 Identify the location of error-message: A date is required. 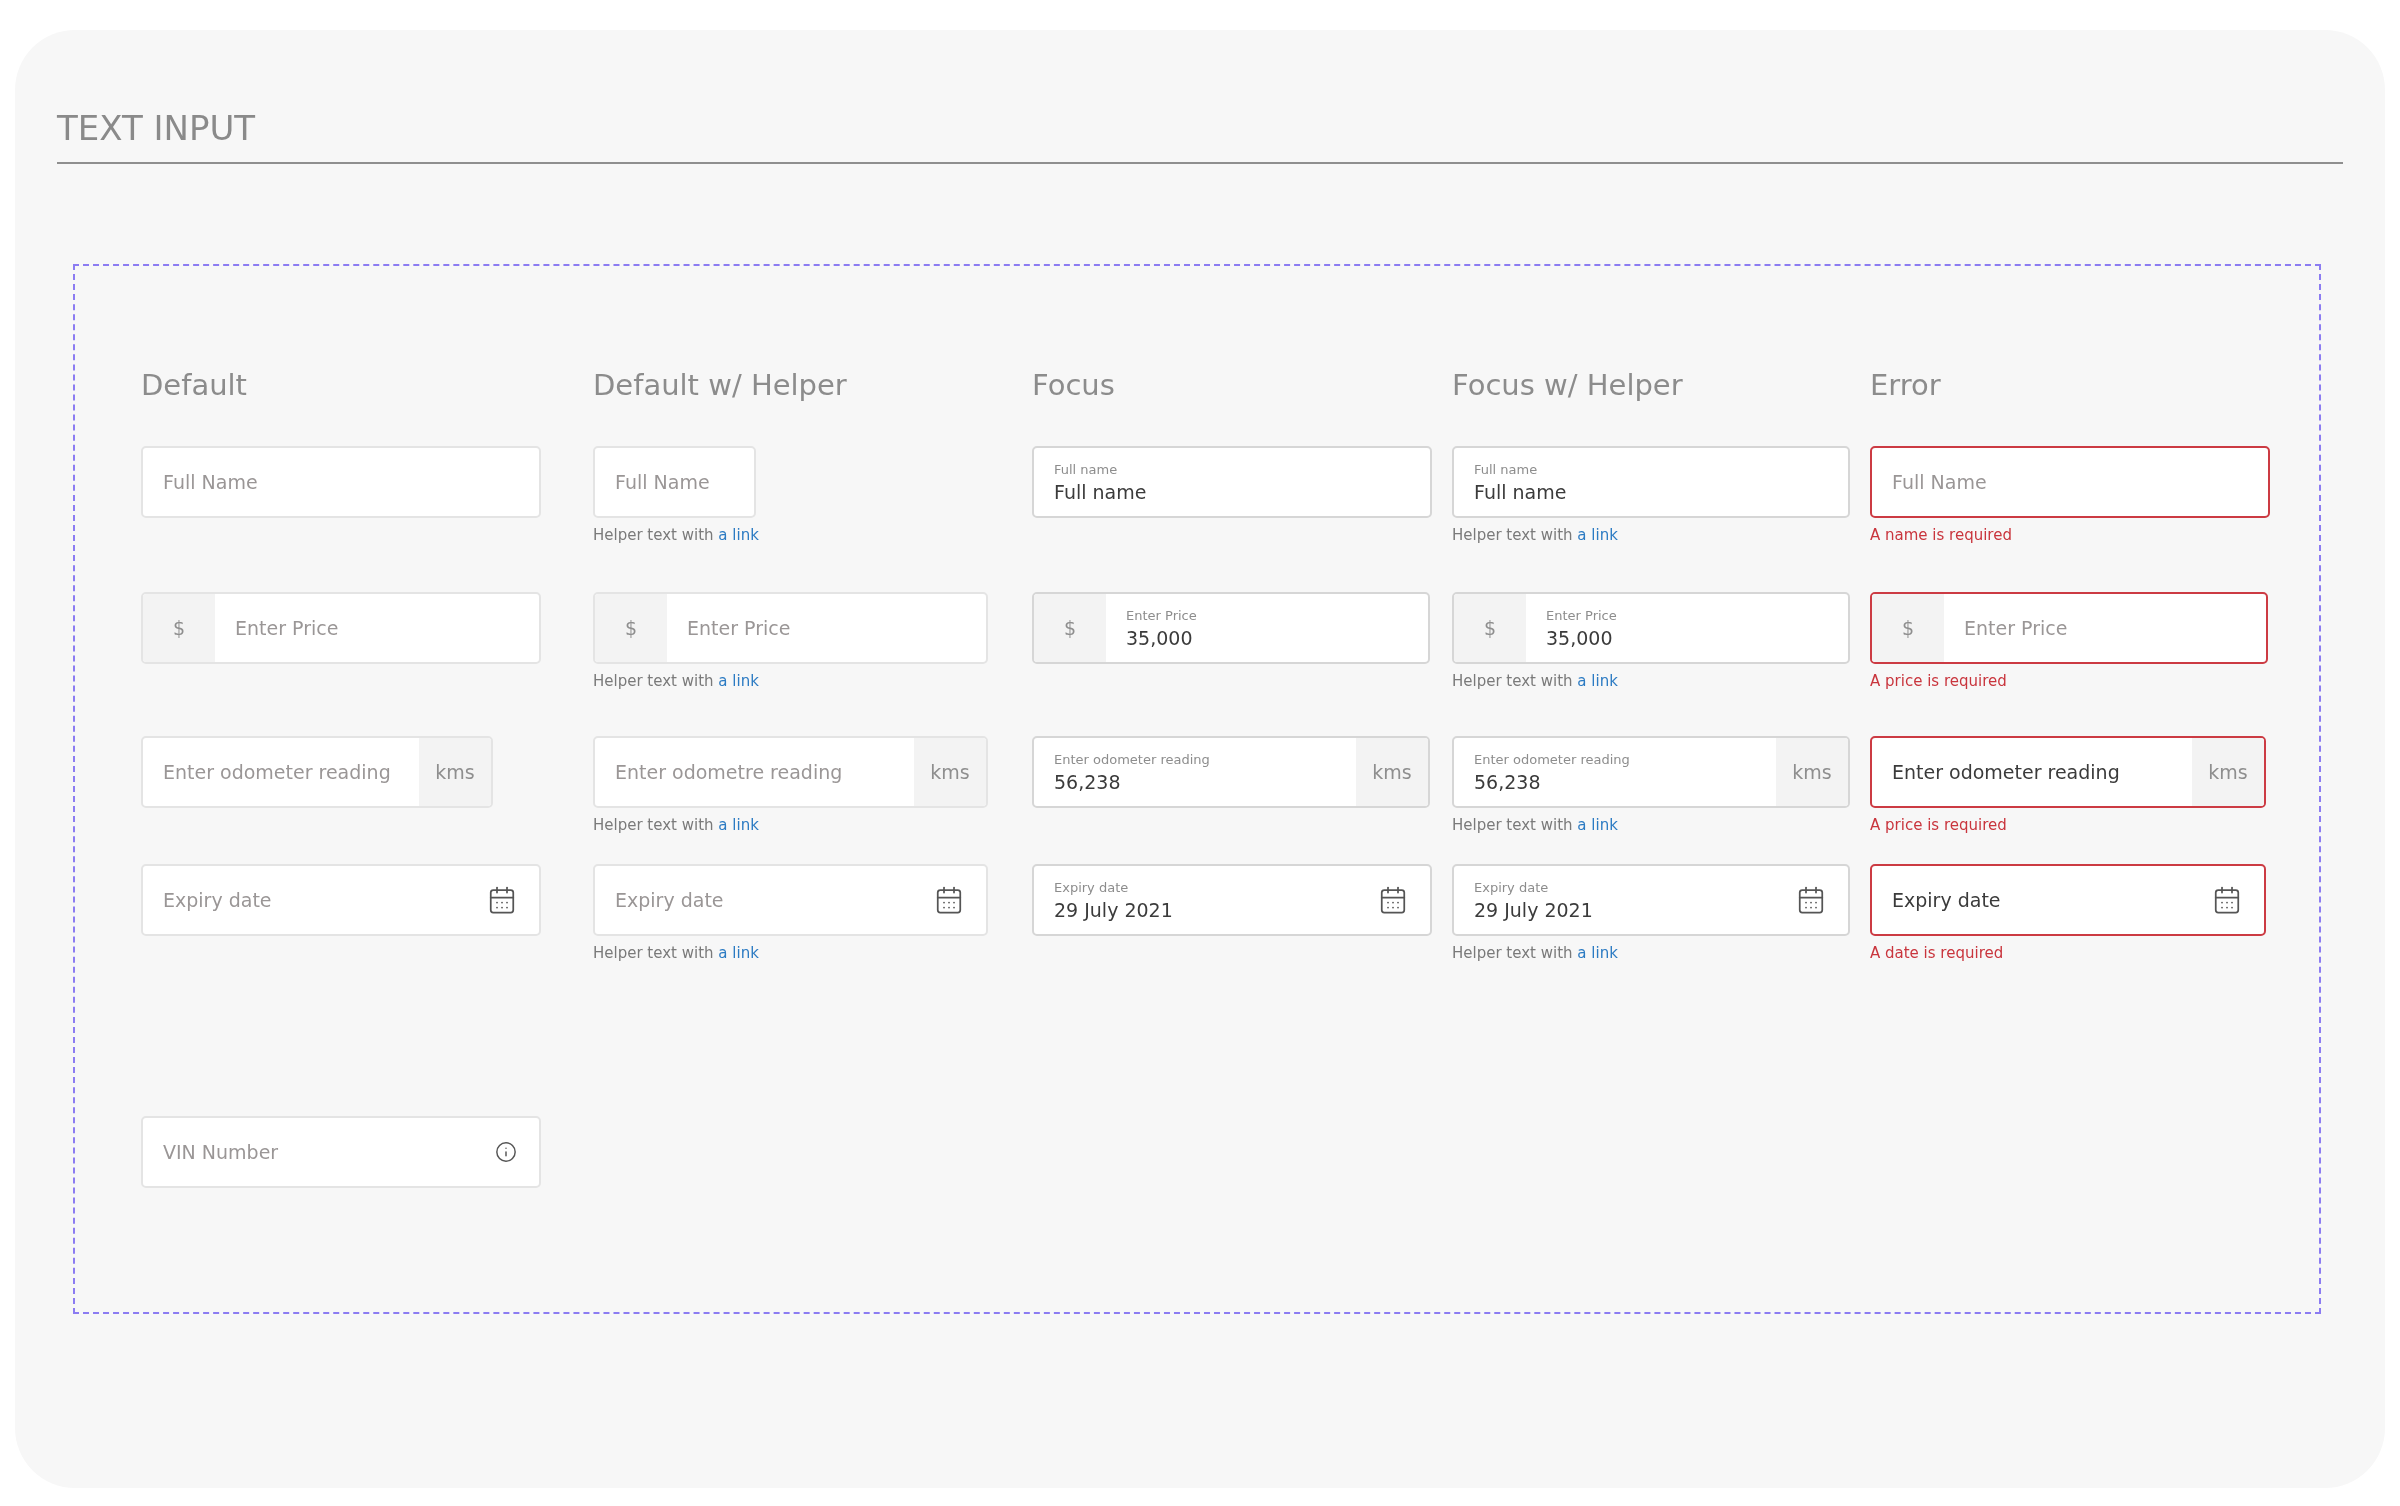
(1937, 953).